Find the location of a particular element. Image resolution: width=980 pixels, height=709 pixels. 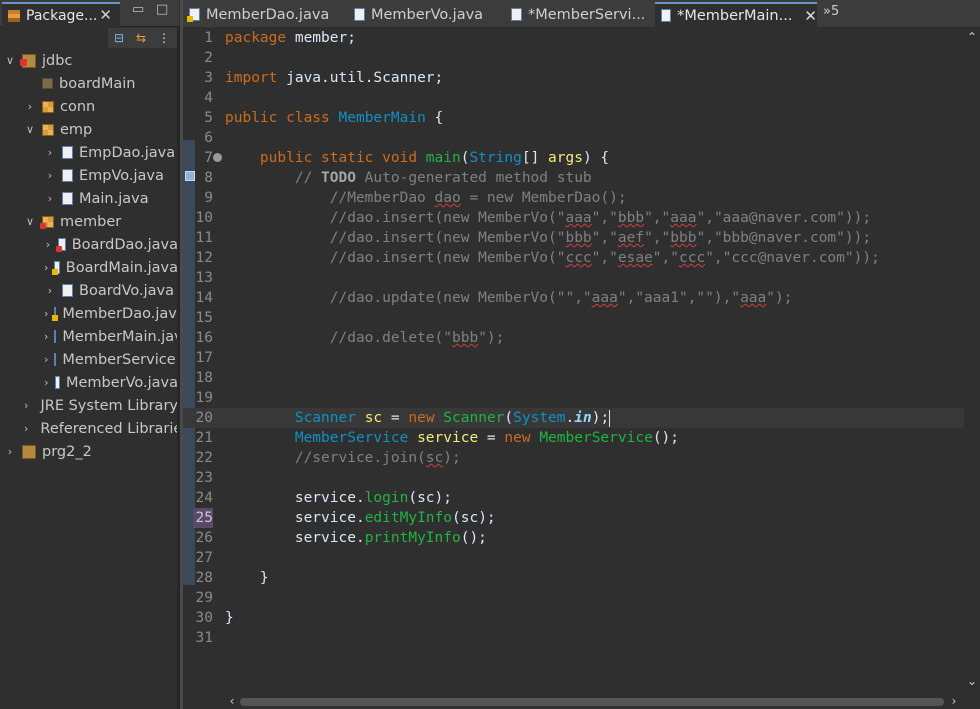

tree-item: › Main.java is located at coordinates (89, 198).